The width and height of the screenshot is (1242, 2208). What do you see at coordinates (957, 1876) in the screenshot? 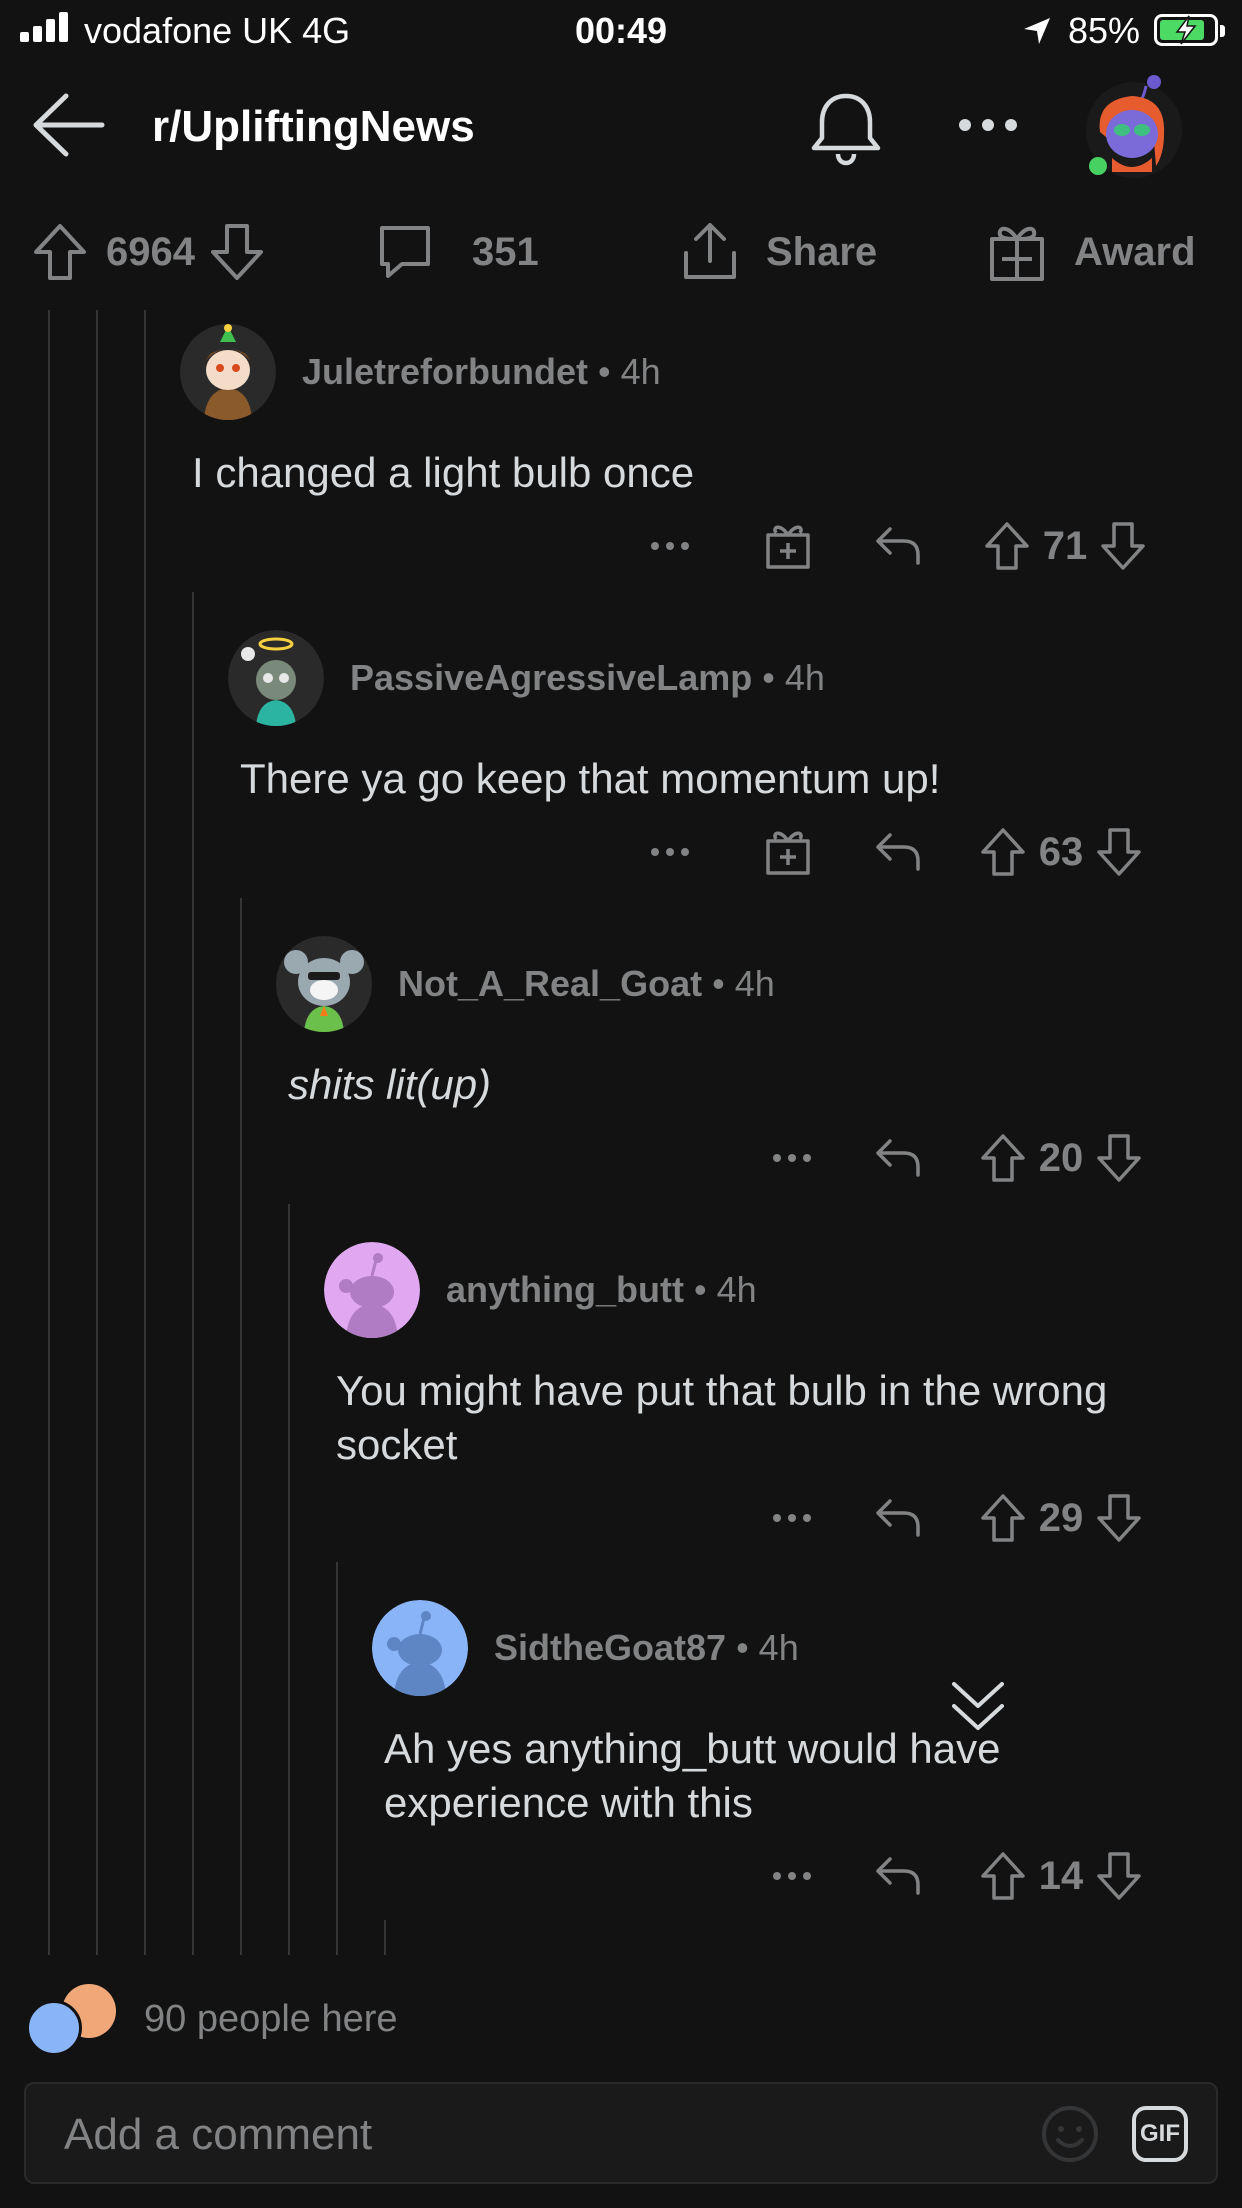
I see `comment-action-bar: 14` at bounding box center [957, 1876].